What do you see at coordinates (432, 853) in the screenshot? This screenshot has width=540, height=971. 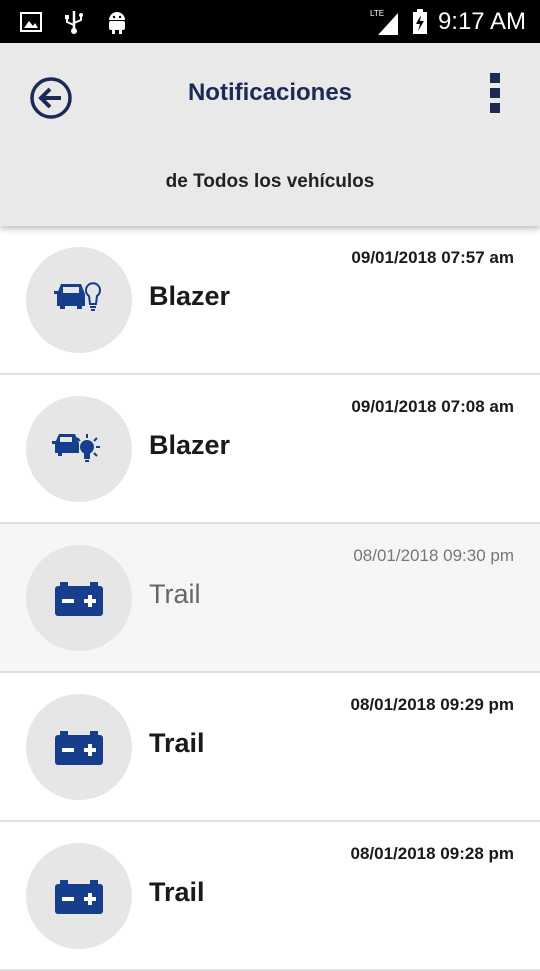 I see `notification-date: 08/01/2018 09:28 pm` at bounding box center [432, 853].